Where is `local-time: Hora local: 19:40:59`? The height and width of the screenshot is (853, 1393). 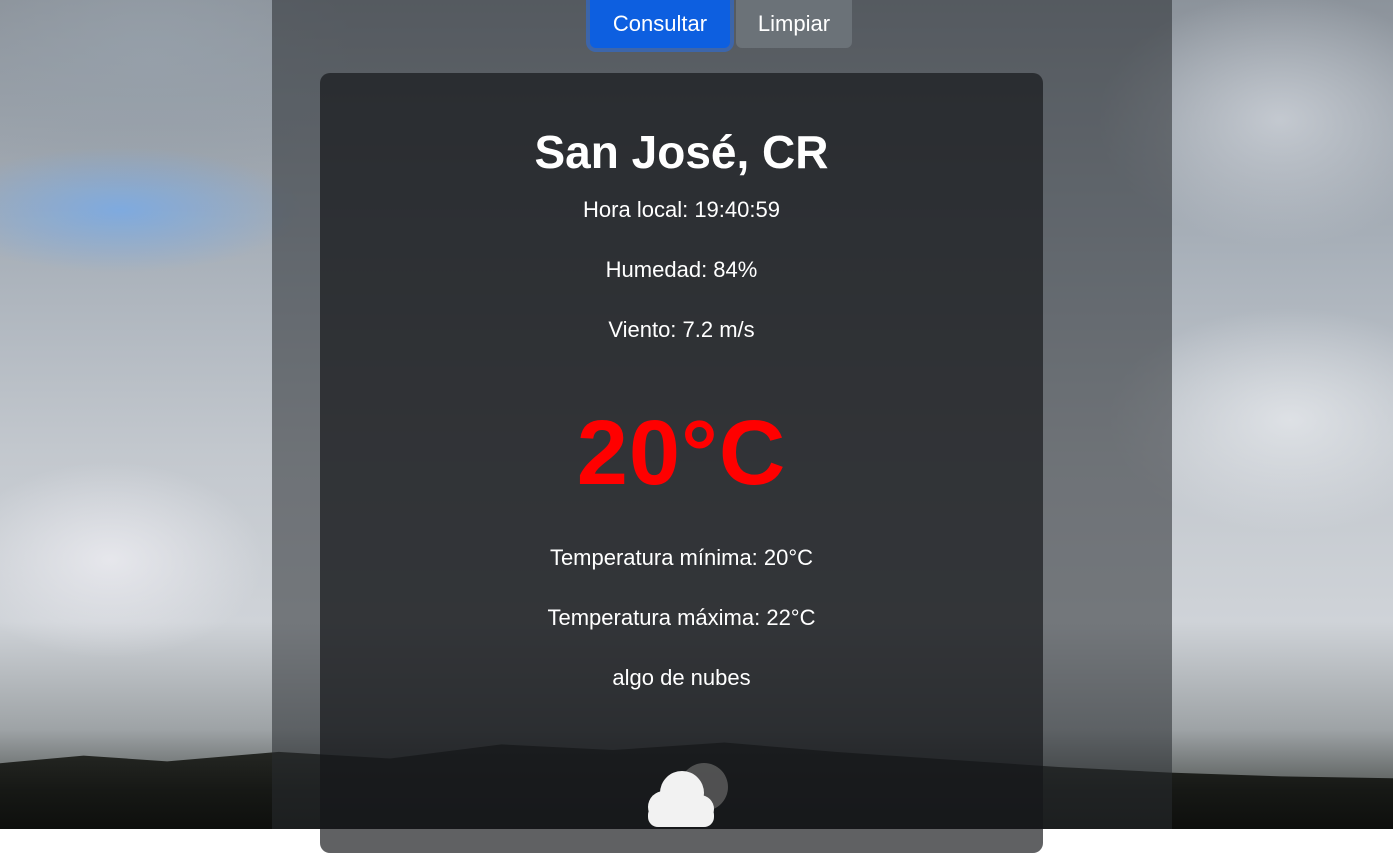
local-time: Hora local: 19:40:59 is located at coordinates (681, 209).